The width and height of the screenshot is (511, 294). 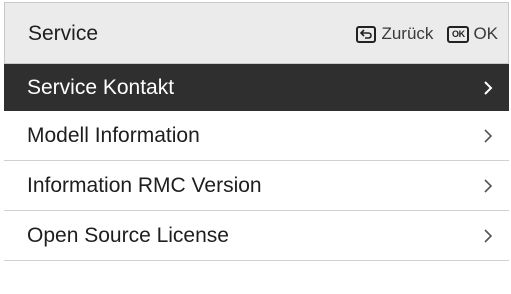 What do you see at coordinates (458, 34) in the screenshot?
I see `ok-key-icon: OK` at bounding box center [458, 34].